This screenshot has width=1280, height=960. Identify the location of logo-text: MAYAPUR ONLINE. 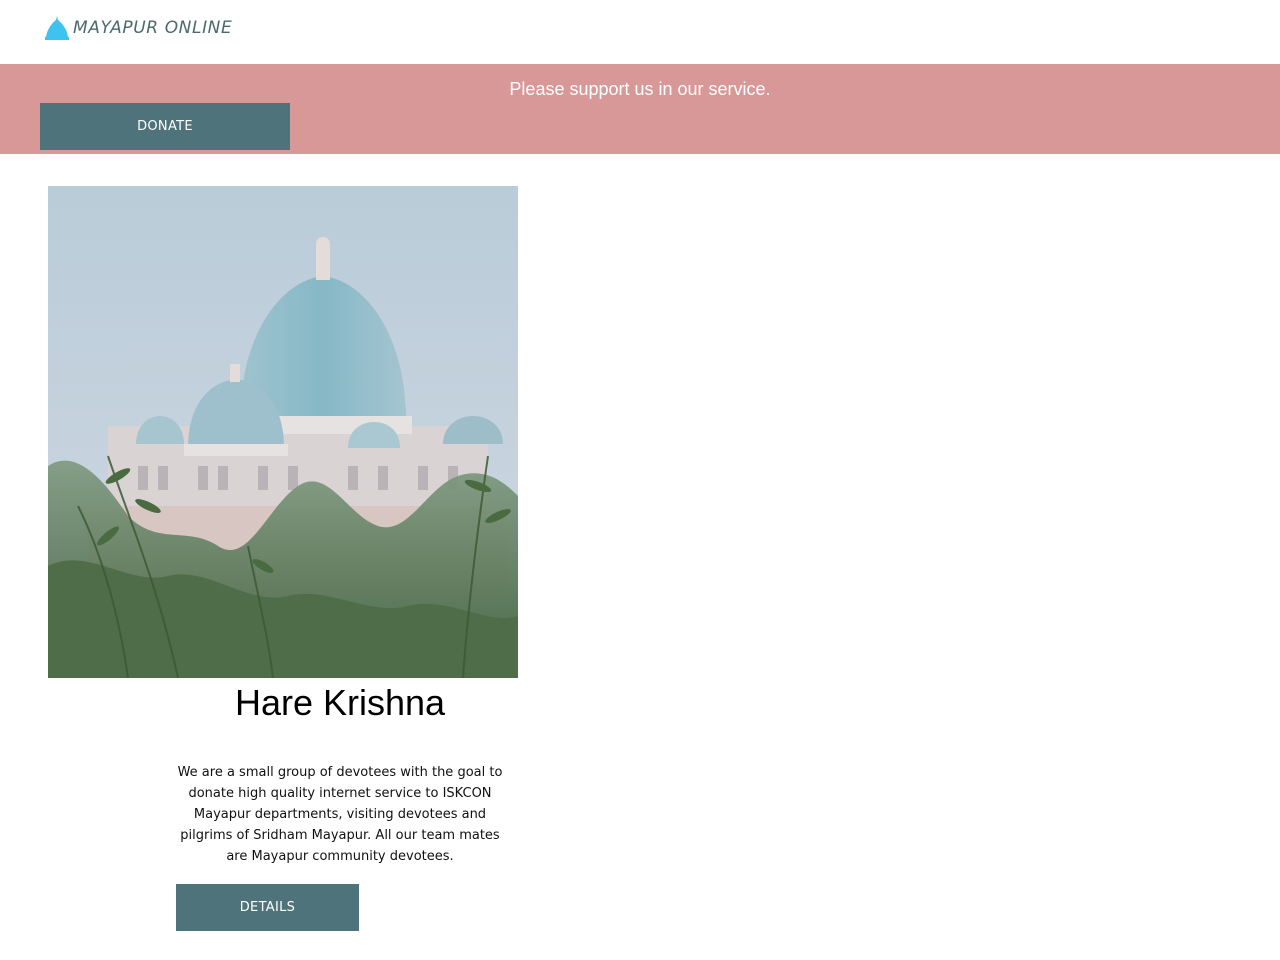
(153, 28).